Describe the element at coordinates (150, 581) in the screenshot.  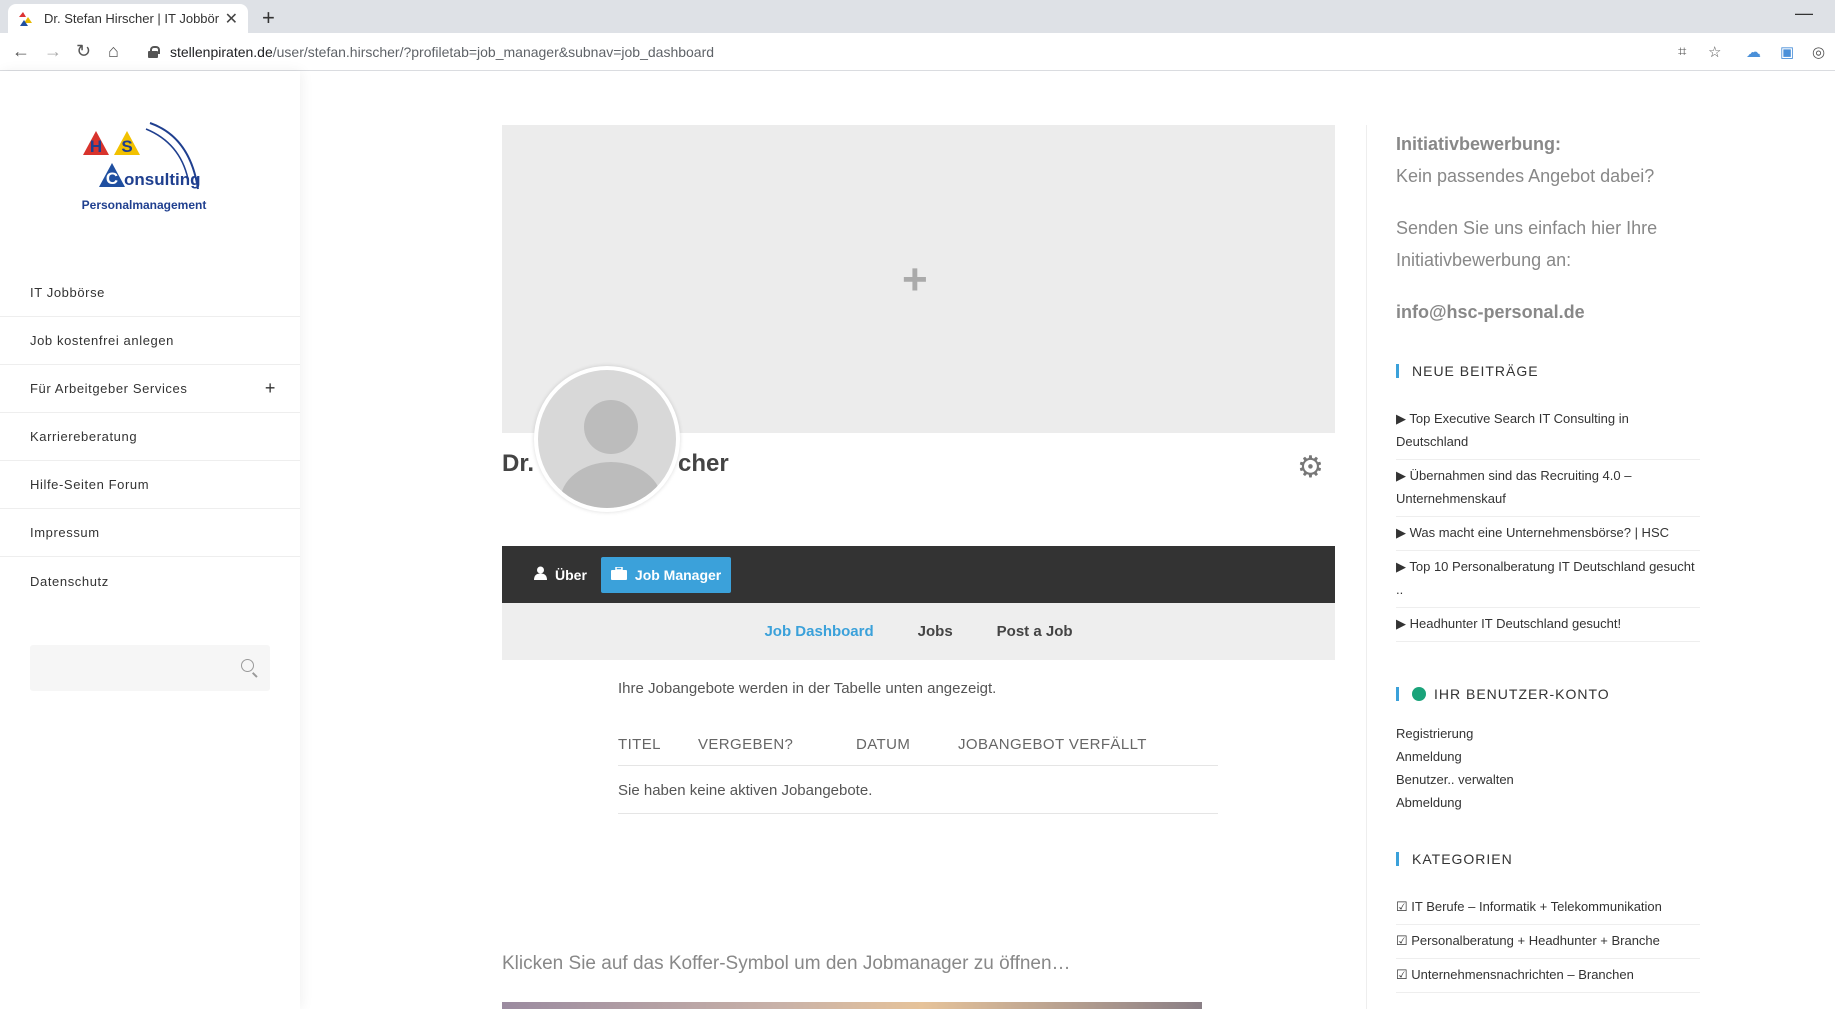
I see `menu-item-datenschutz: Datenschutz` at that location.